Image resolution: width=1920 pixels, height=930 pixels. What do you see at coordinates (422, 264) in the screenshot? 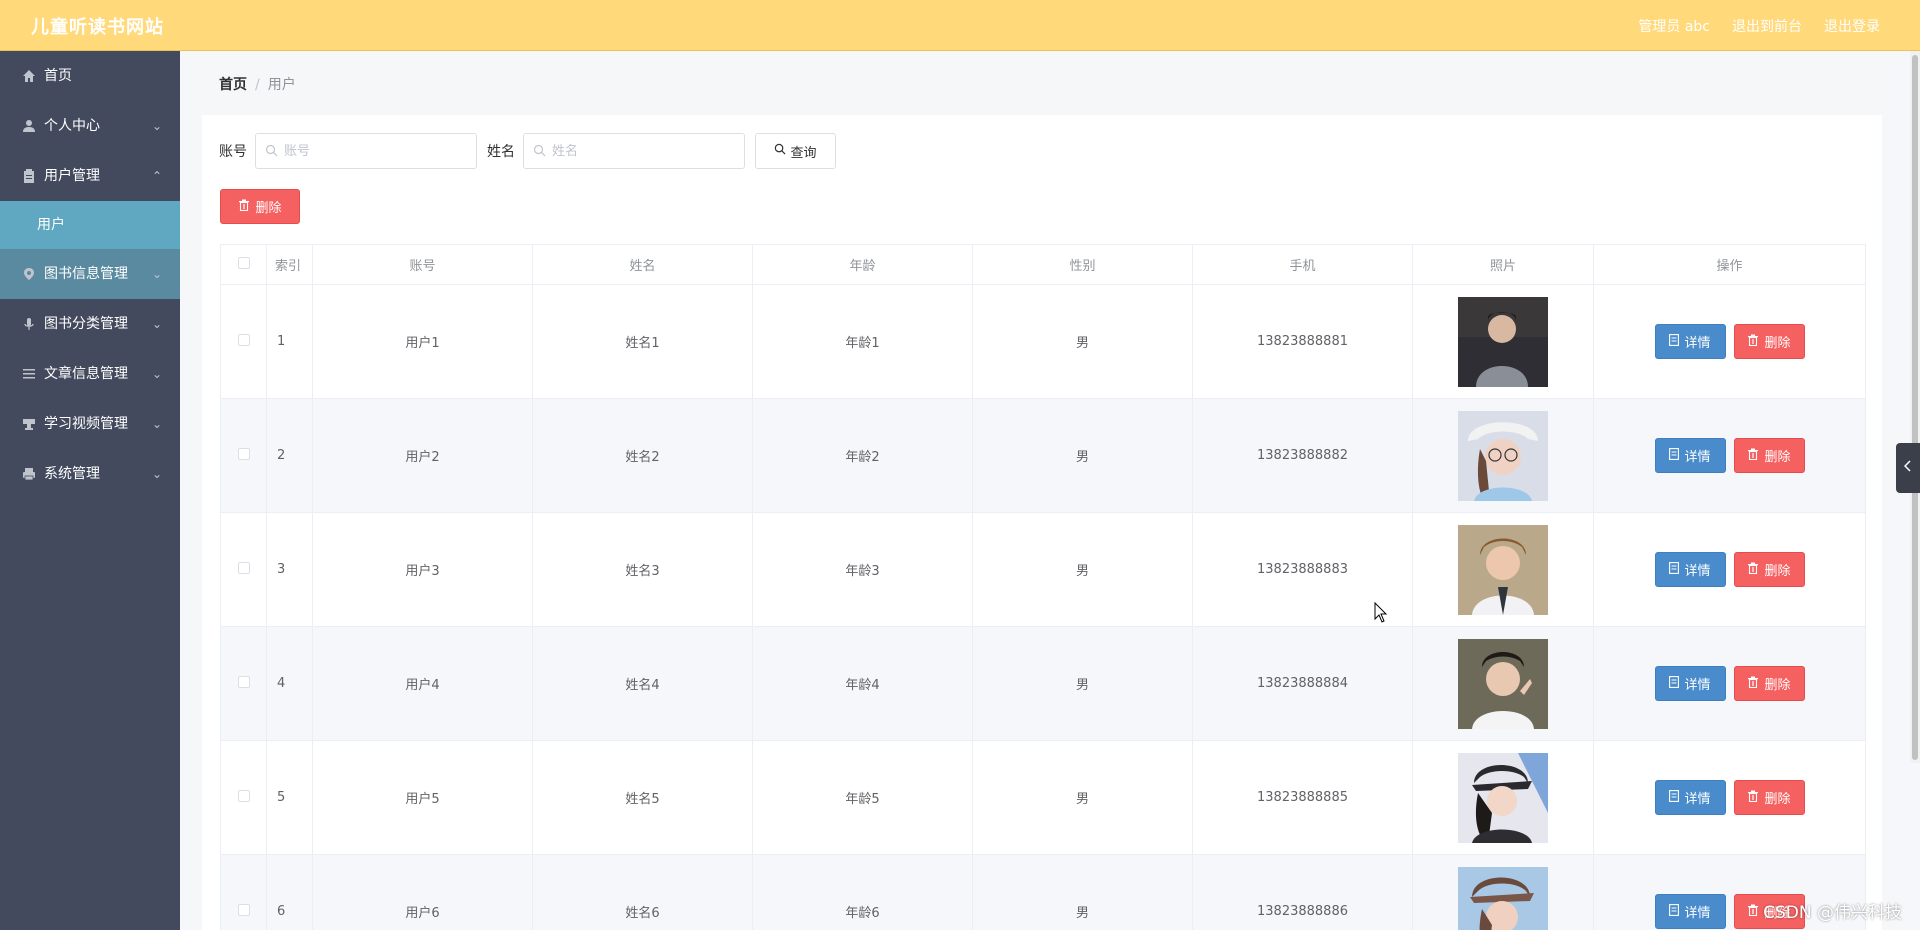
I see `column-header: 账号` at bounding box center [422, 264].